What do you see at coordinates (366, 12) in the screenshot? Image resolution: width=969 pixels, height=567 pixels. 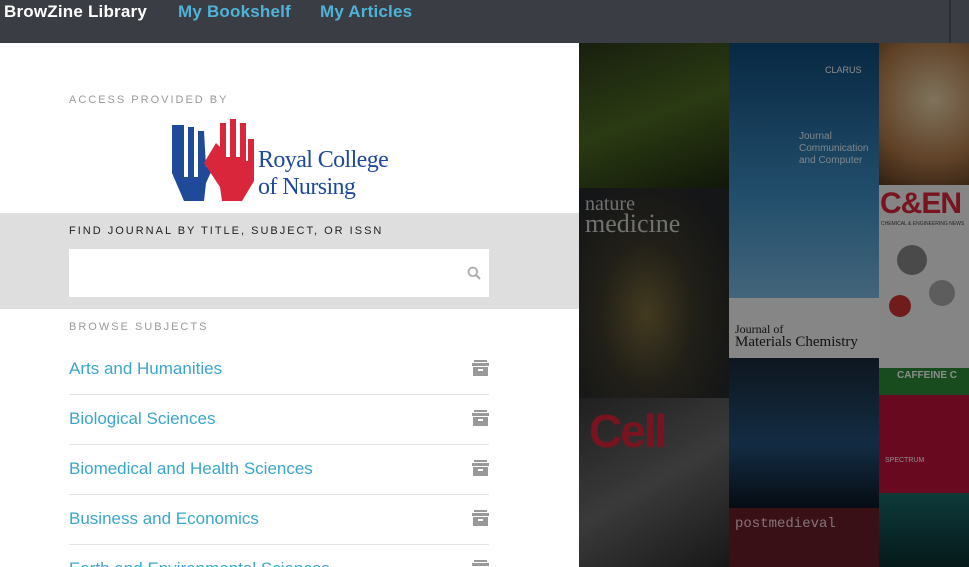 I see `nav-my-articles: My Articles` at bounding box center [366, 12].